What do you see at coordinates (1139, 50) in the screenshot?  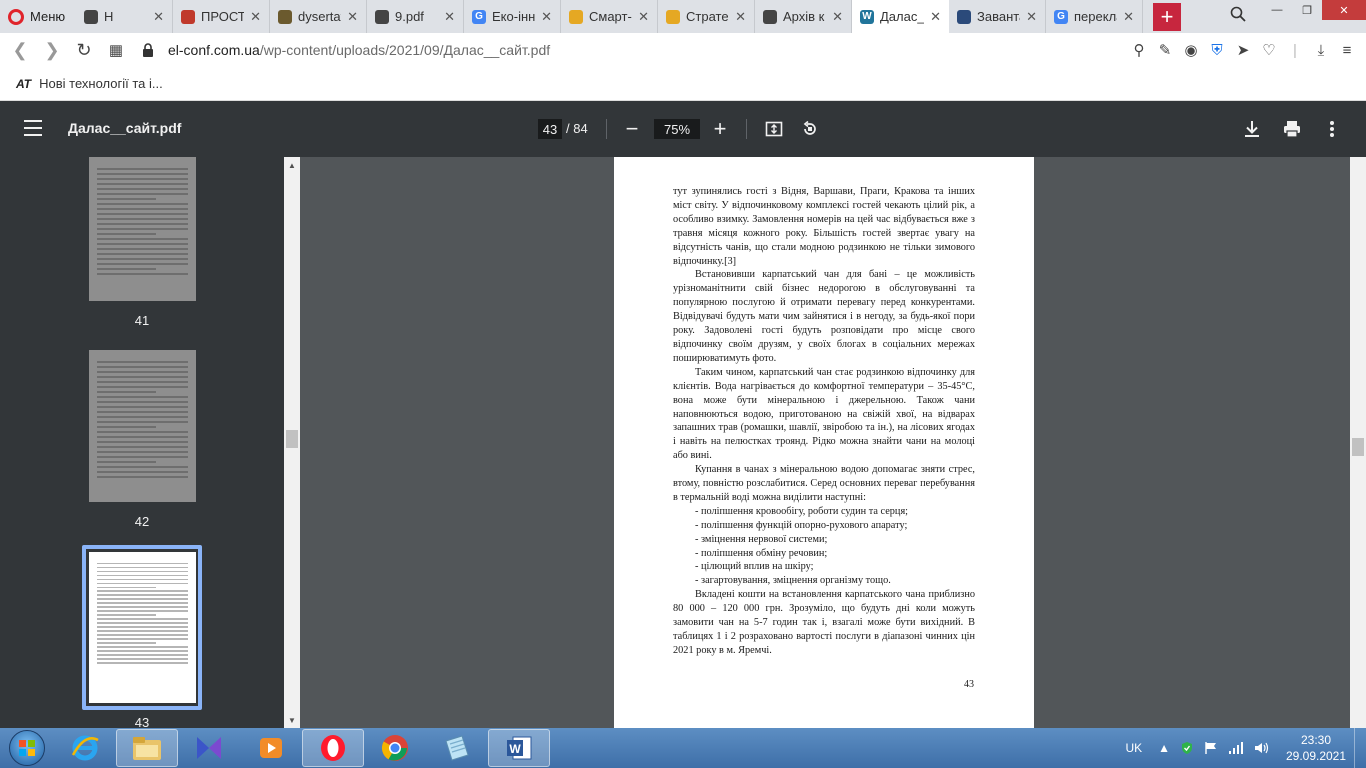 I see `search-icon: ⚲` at bounding box center [1139, 50].